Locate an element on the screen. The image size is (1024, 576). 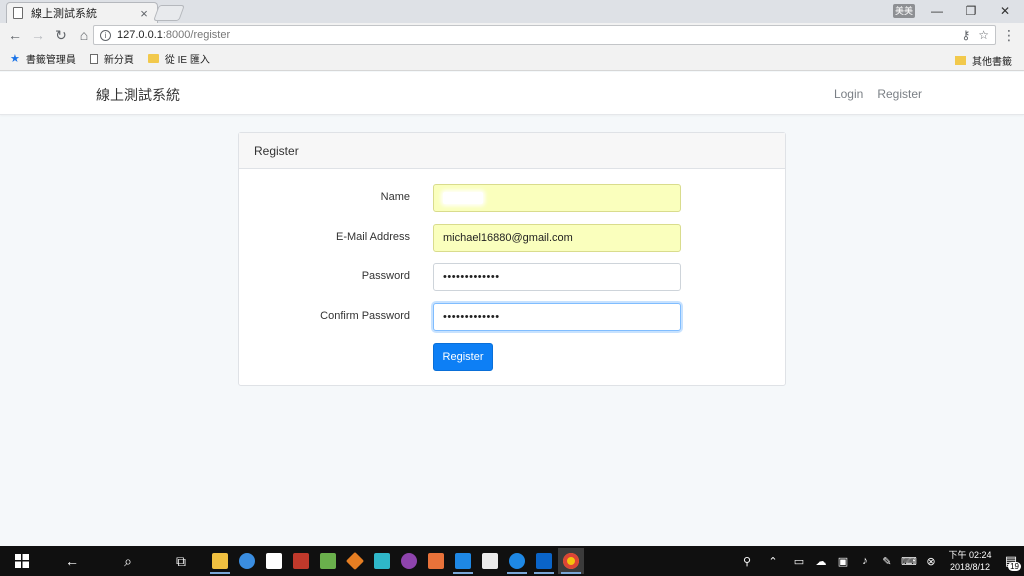
key-icon: ⚷ is located at coordinates (965, 35).